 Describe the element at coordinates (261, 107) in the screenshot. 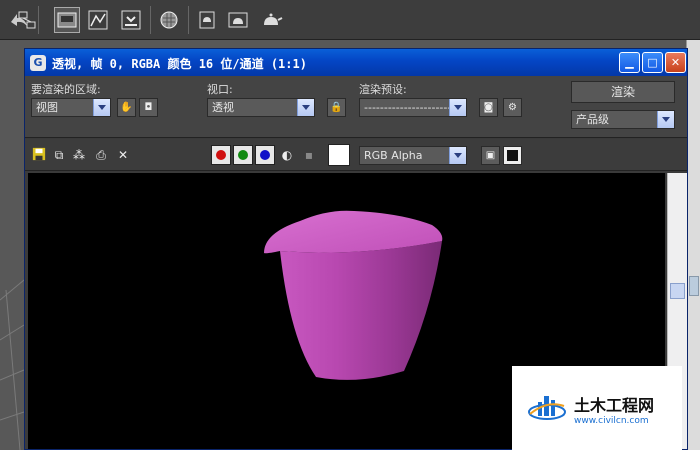

I see `viewport-dropdown: 透视` at that location.